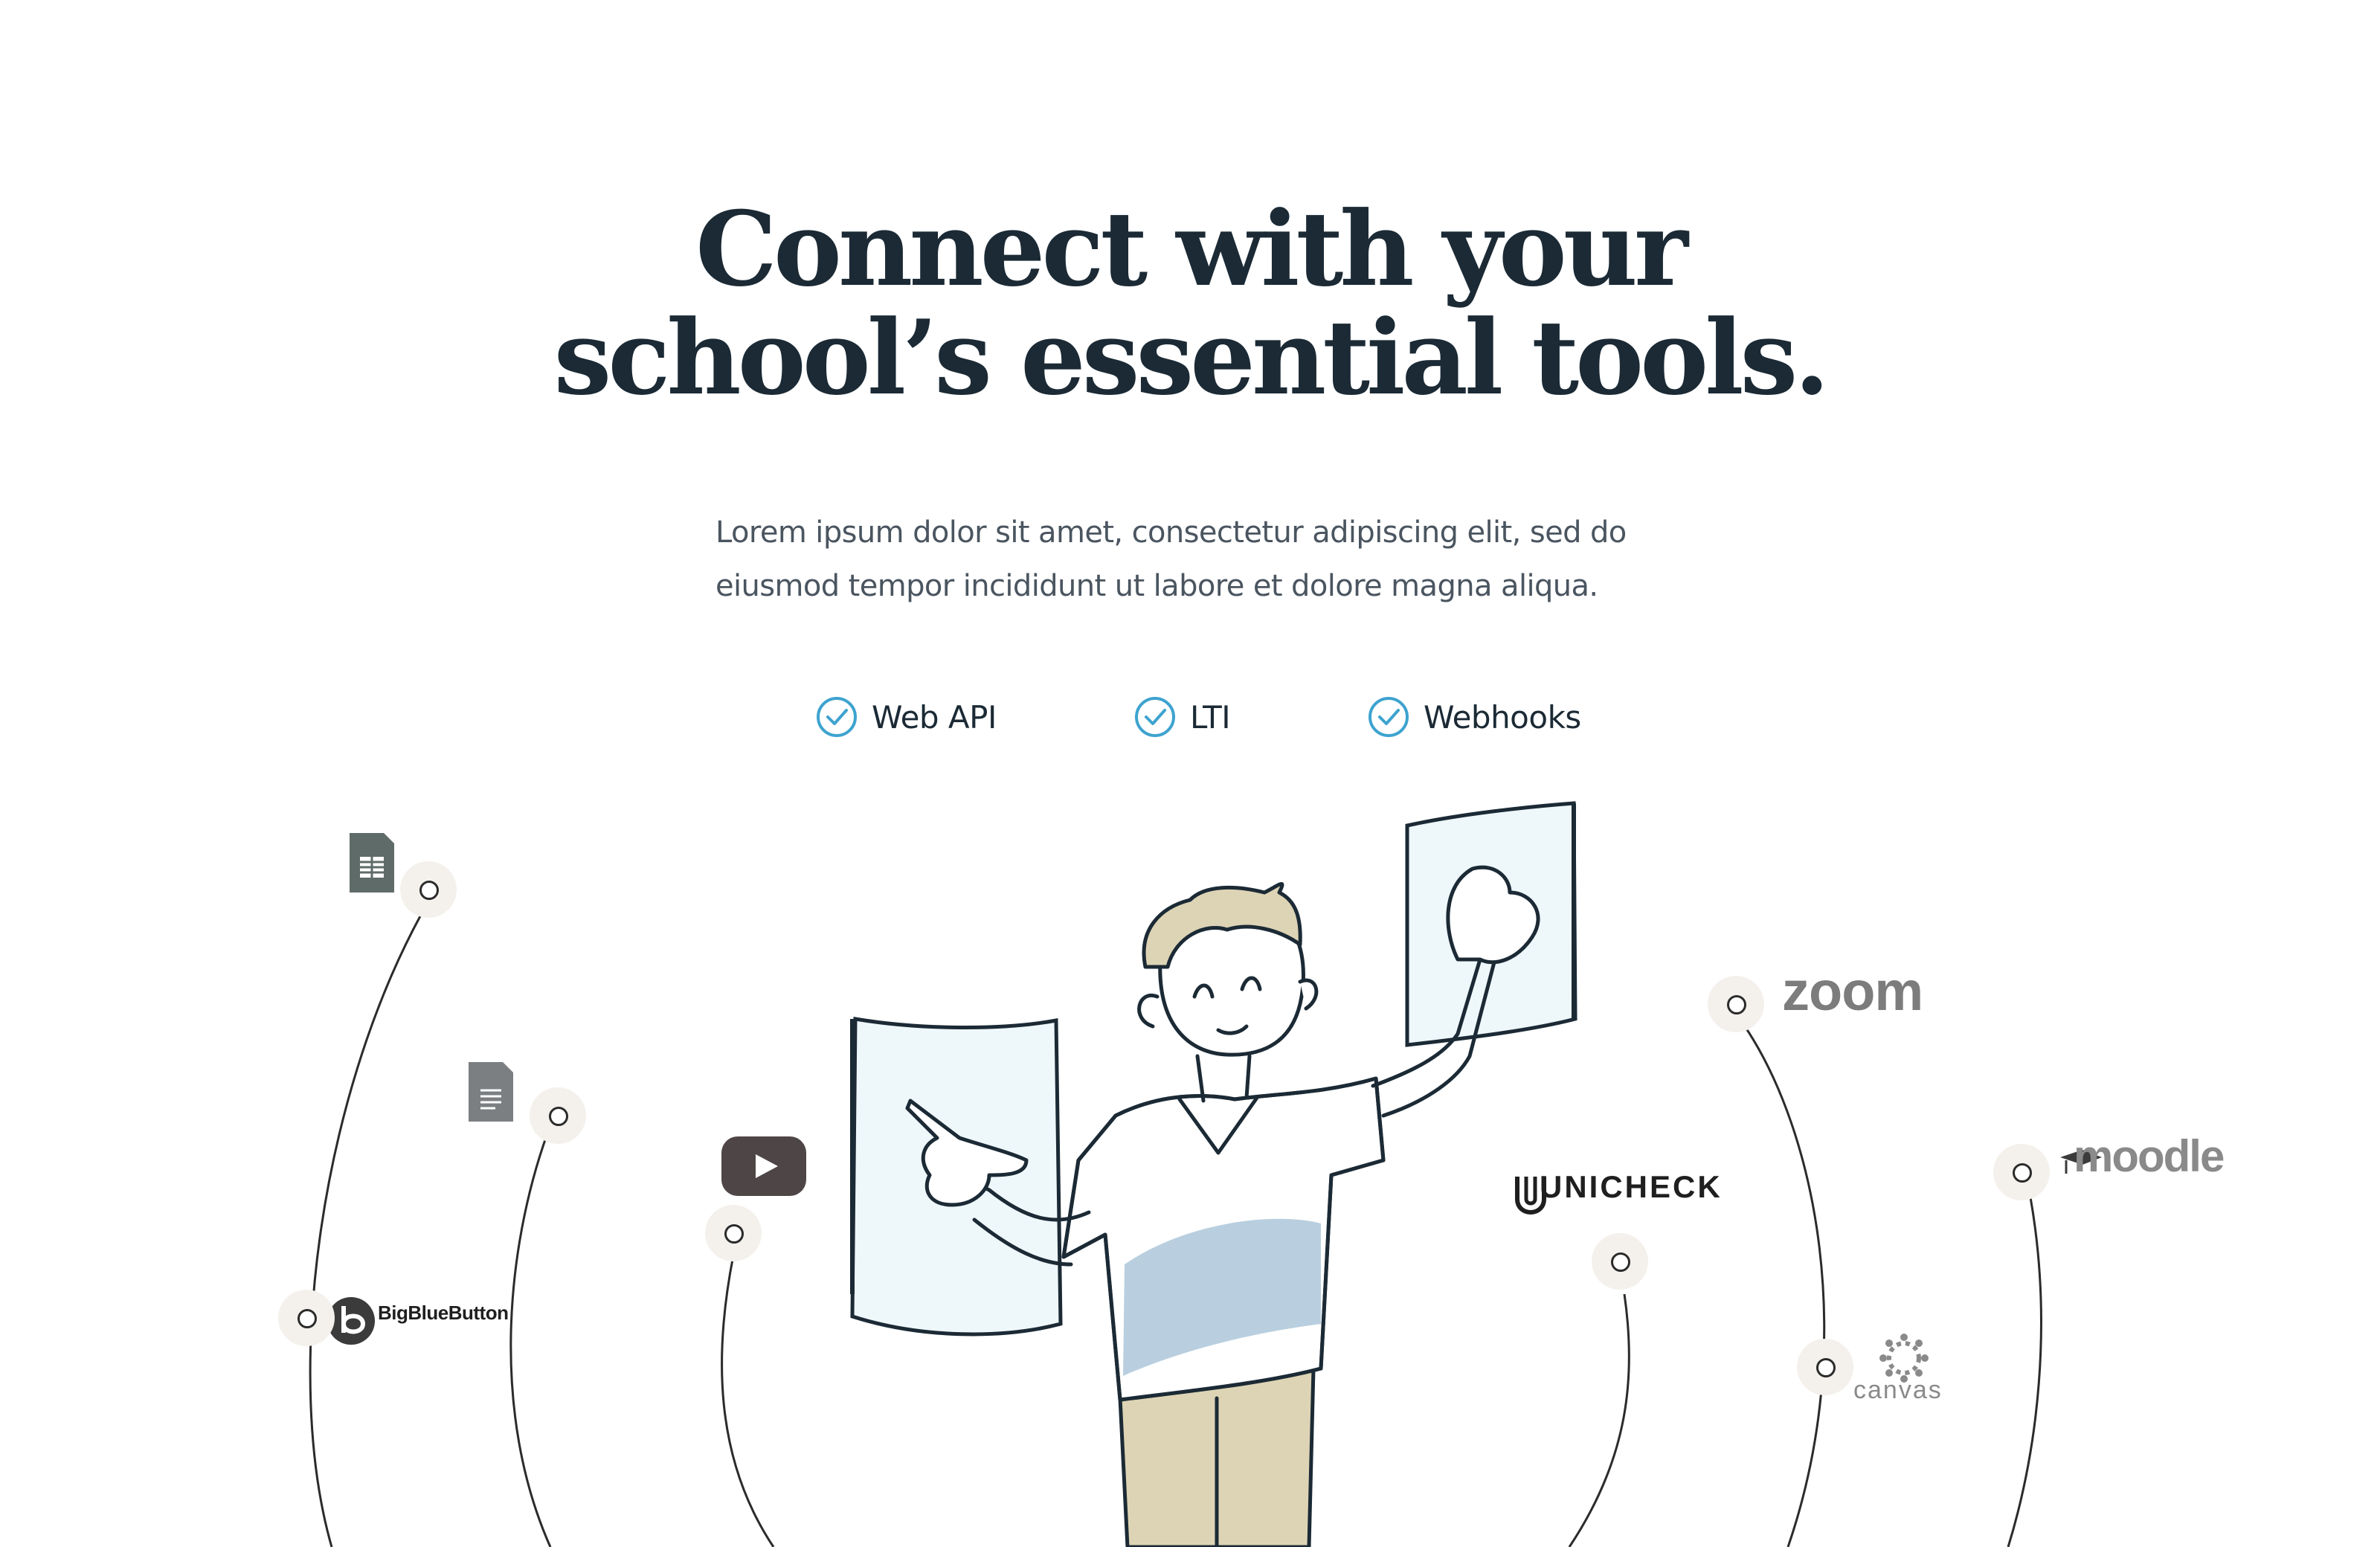 The height and width of the screenshot is (1547, 2380). I want to click on connector-node-youtube, so click(734, 1233).